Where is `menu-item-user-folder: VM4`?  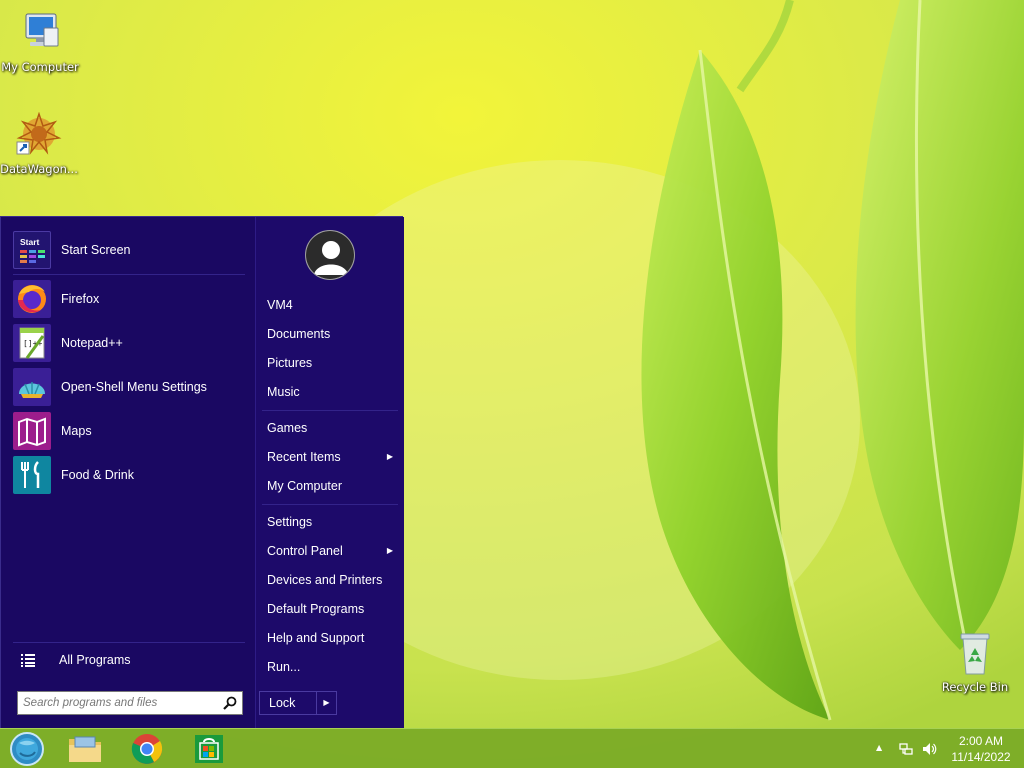 menu-item-user-folder: VM4 is located at coordinates (332, 305).